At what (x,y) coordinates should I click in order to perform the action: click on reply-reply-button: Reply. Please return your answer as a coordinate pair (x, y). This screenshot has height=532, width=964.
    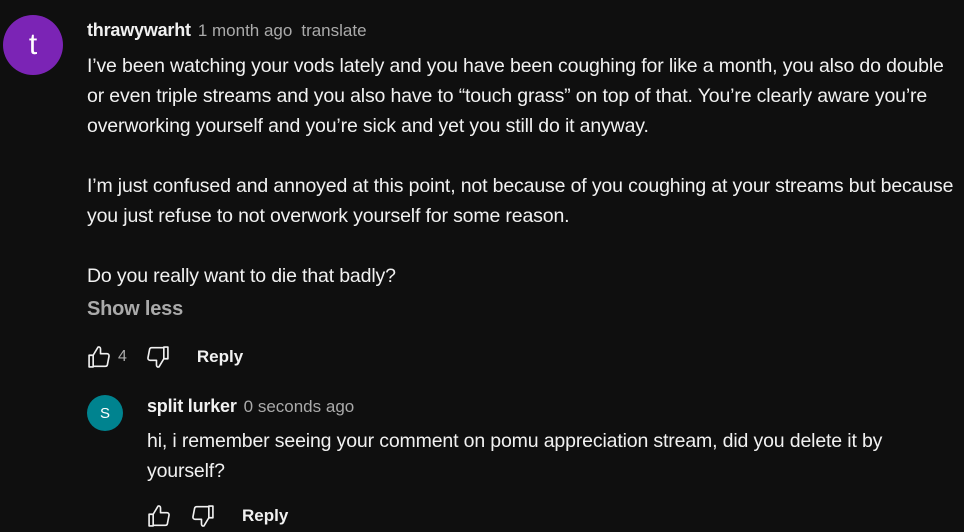
    Looking at the image, I should click on (265, 516).